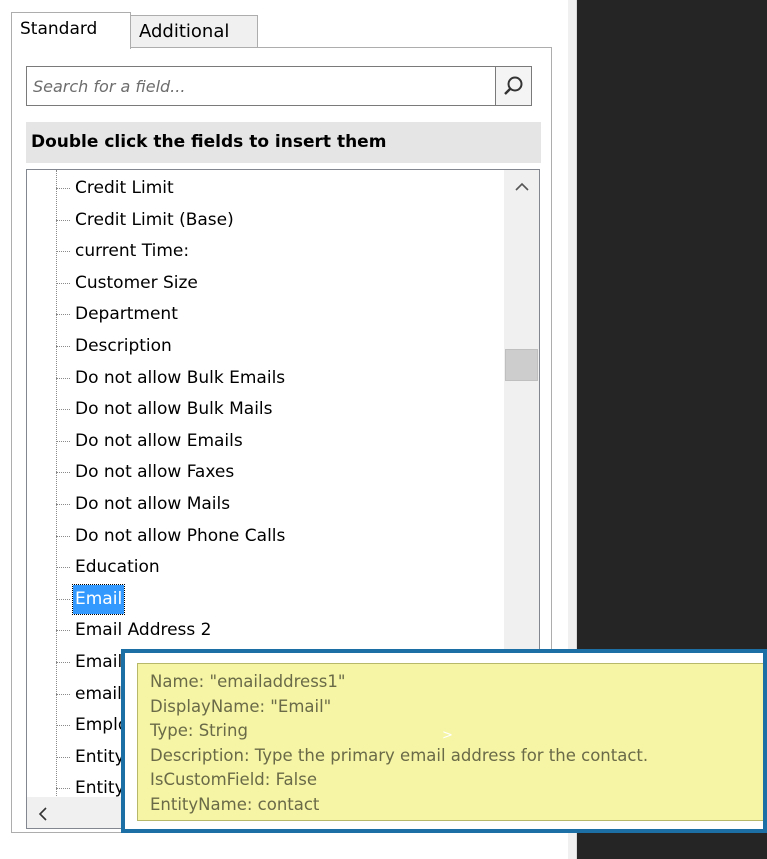 This screenshot has width=767, height=859. Describe the element at coordinates (98, 599) in the screenshot. I see `tree-item-label: Email` at that location.